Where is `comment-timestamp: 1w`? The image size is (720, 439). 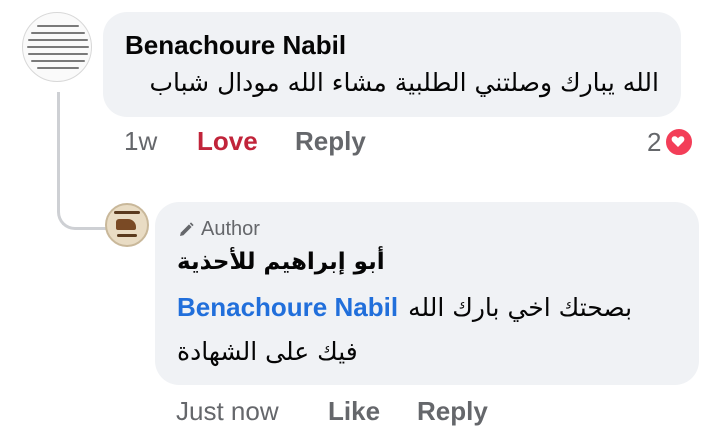 comment-timestamp: 1w is located at coordinates (140, 141).